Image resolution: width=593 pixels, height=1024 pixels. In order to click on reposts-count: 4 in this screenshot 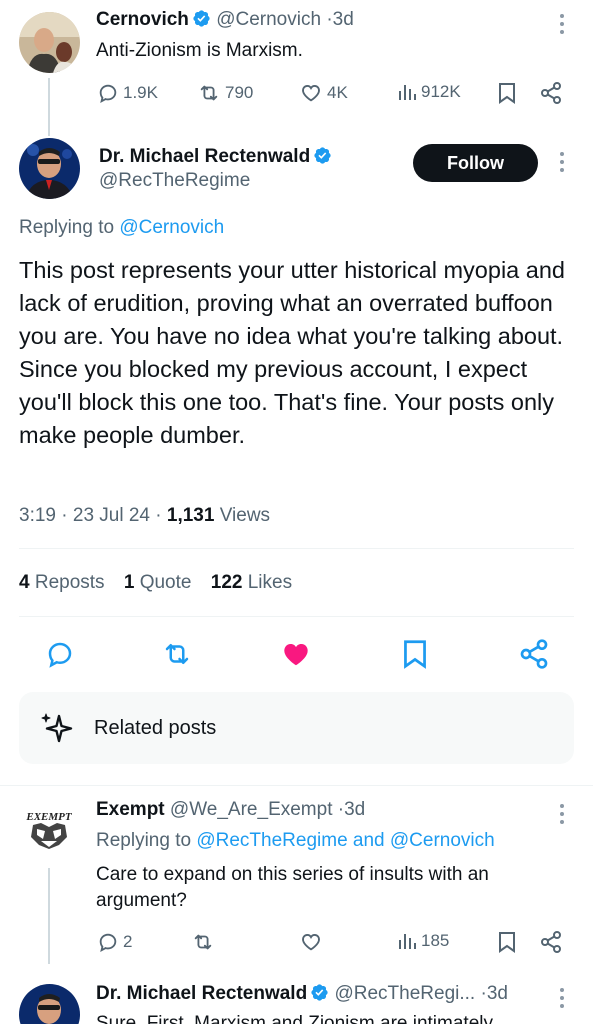, I will do `click(24, 582)`.